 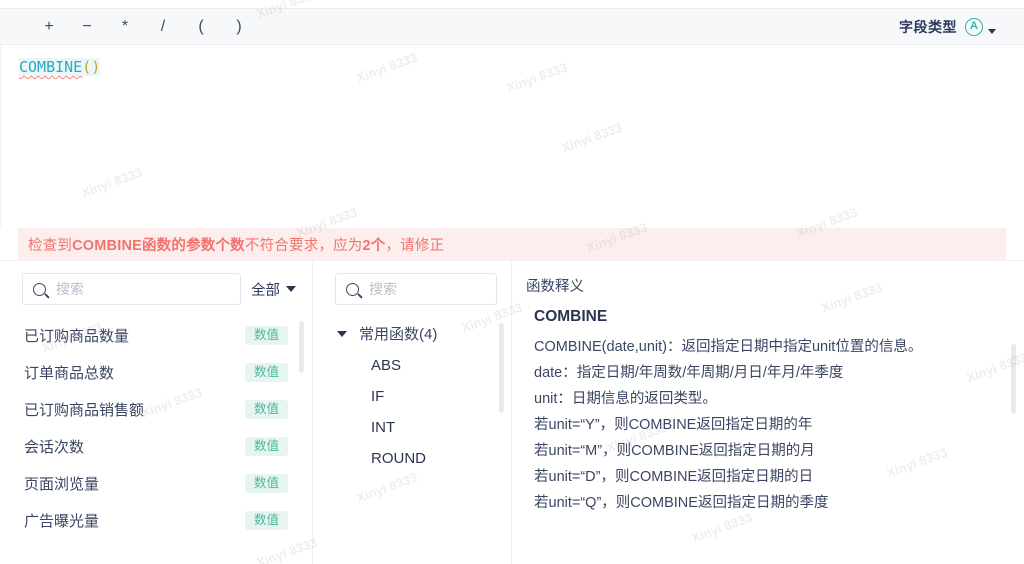 What do you see at coordinates (412, 427) in the screenshot?
I see `function-item-int: INT` at bounding box center [412, 427].